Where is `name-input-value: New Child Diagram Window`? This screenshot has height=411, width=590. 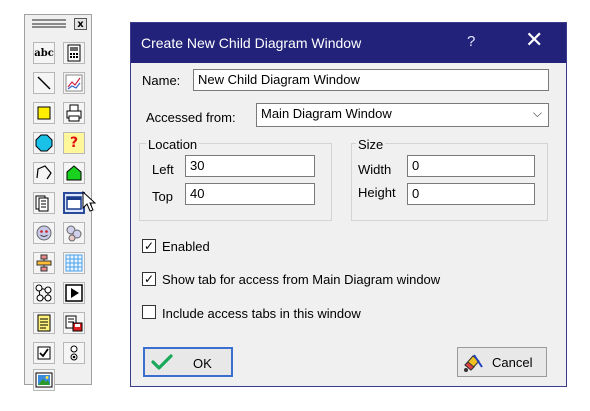 name-input-value: New Child Diagram Window is located at coordinates (279, 79).